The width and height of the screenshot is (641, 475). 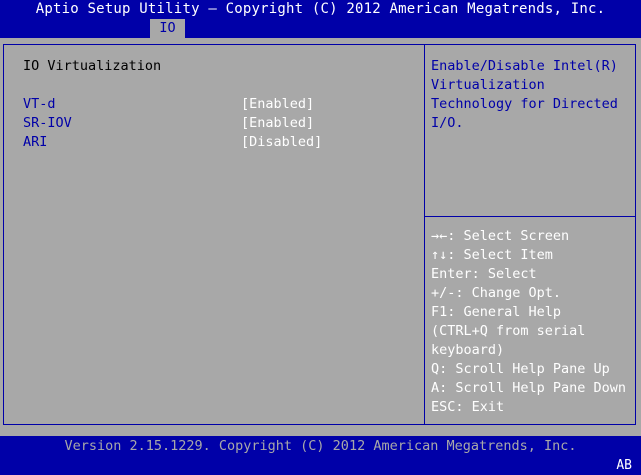 What do you see at coordinates (530, 216) in the screenshot?
I see `help-divider-horizontal` at bounding box center [530, 216].